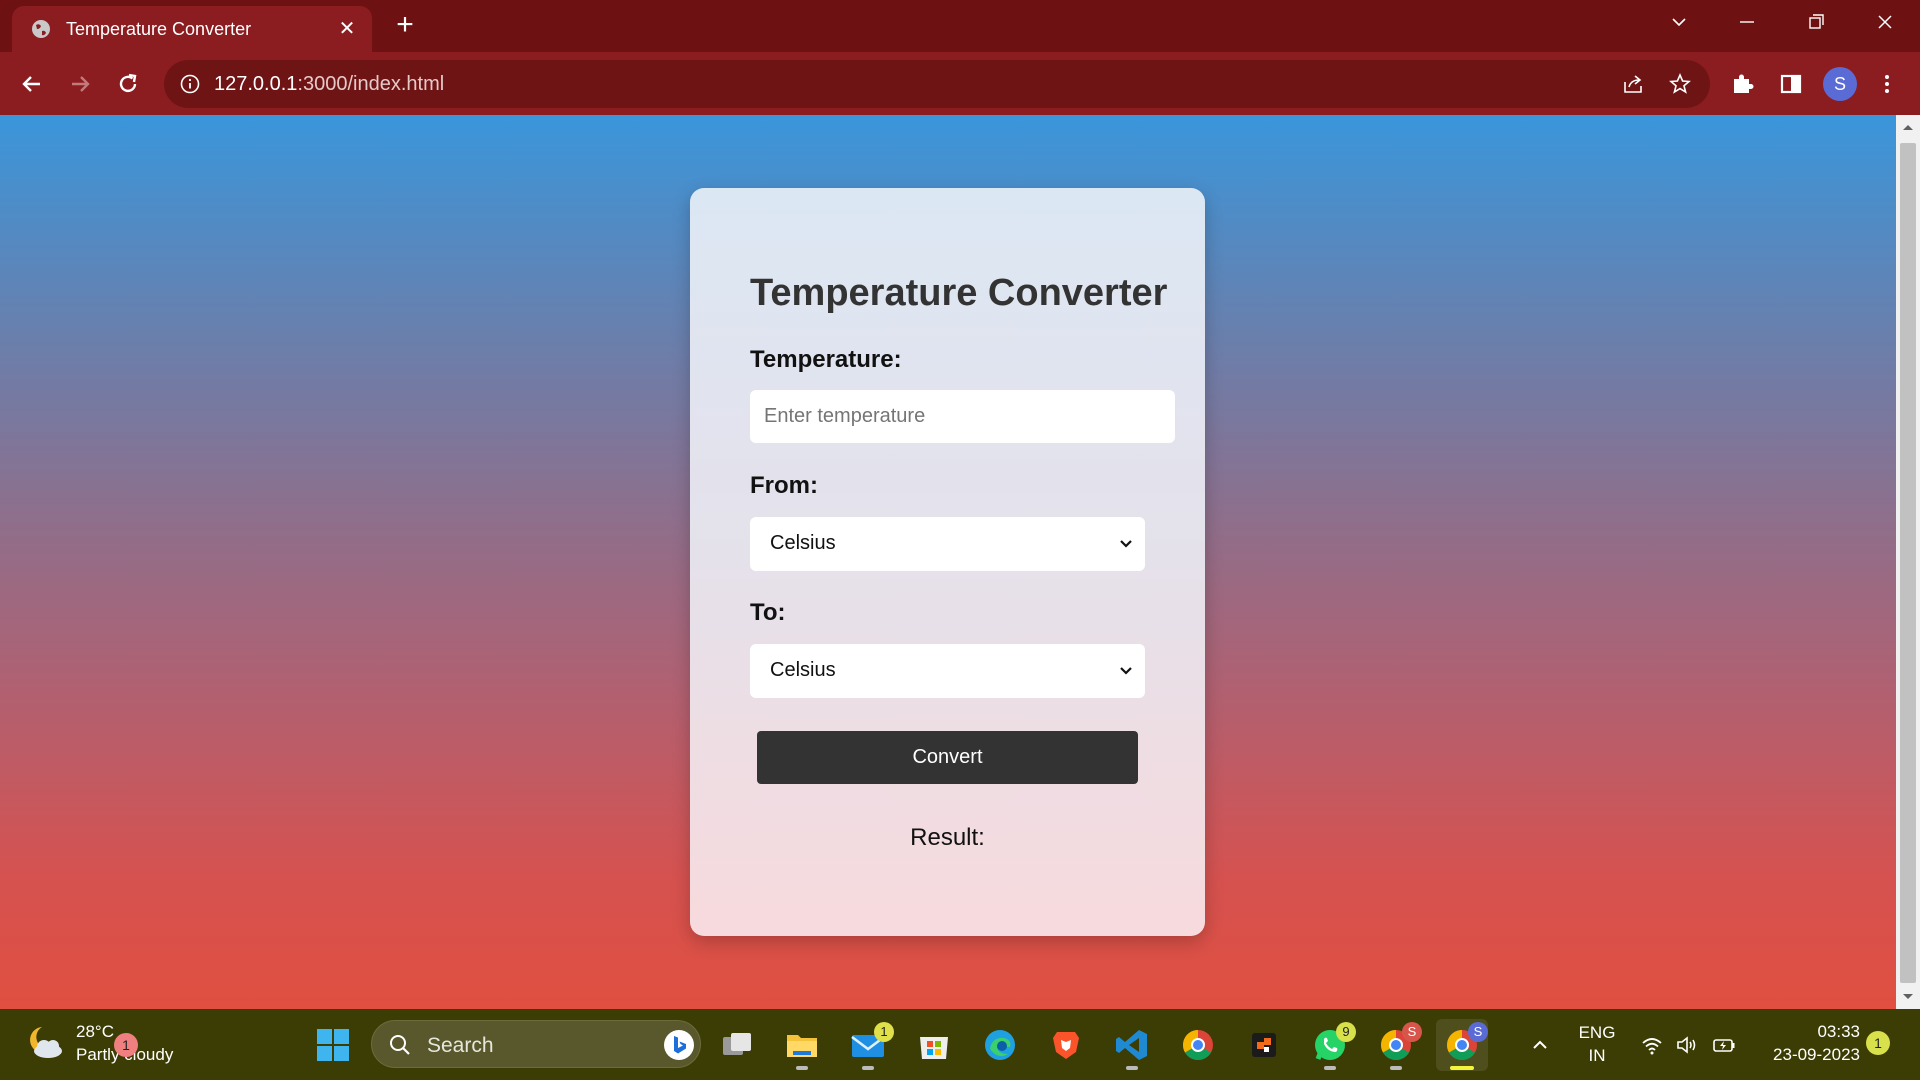 This screenshot has width=1920, height=1080. Describe the element at coordinates (1652, 1045) in the screenshot. I see `wifi-icon` at that location.